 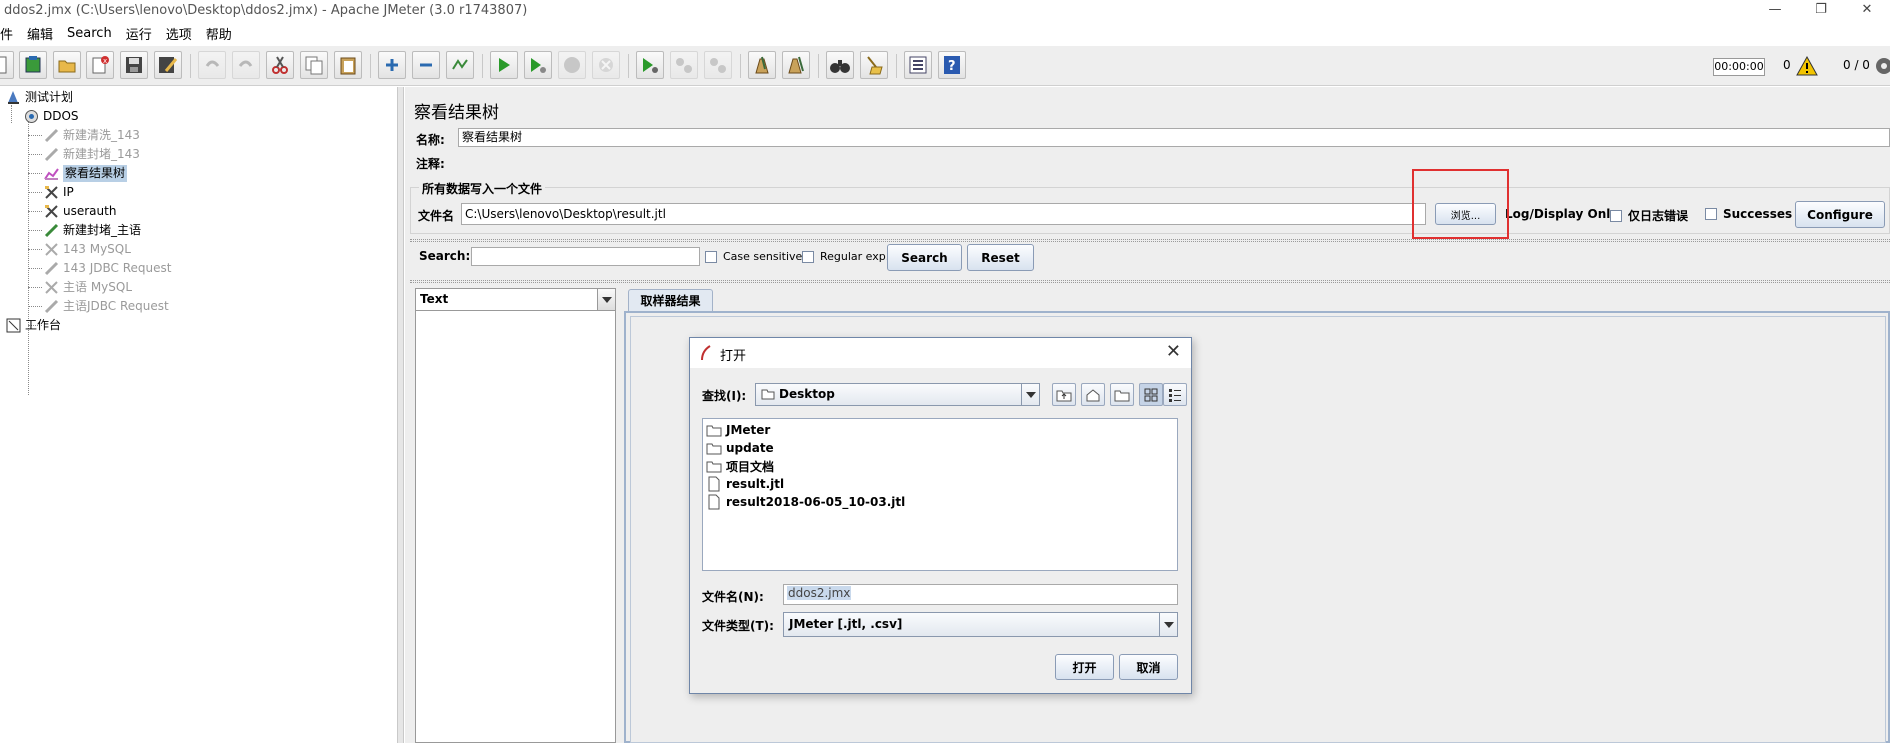 What do you see at coordinates (460, 65) in the screenshot?
I see `toggle-icon` at bounding box center [460, 65].